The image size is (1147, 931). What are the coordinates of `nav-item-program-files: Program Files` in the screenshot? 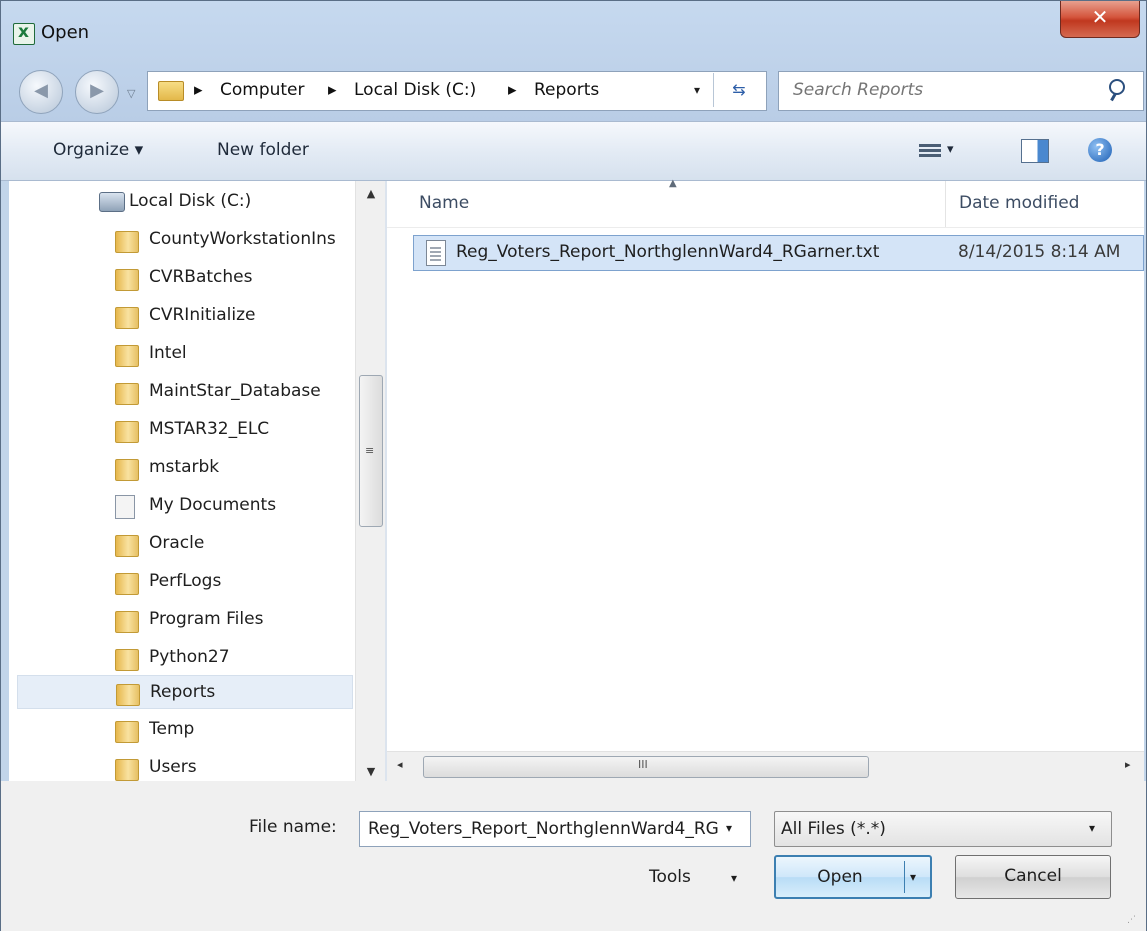 It's located at (185, 620).